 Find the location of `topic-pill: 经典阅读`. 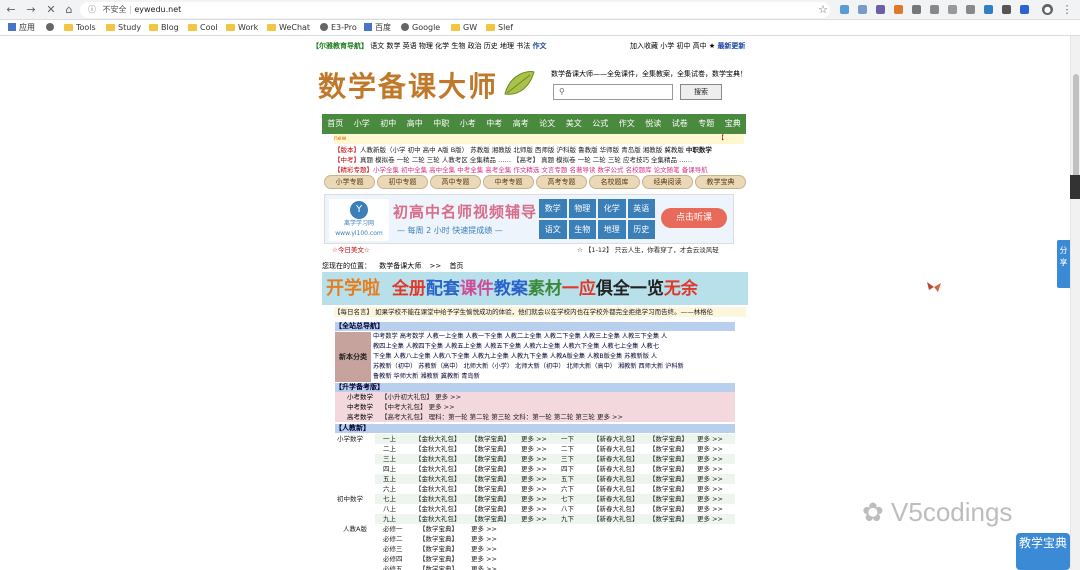

topic-pill: 经典阅读 is located at coordinates (667, 182).